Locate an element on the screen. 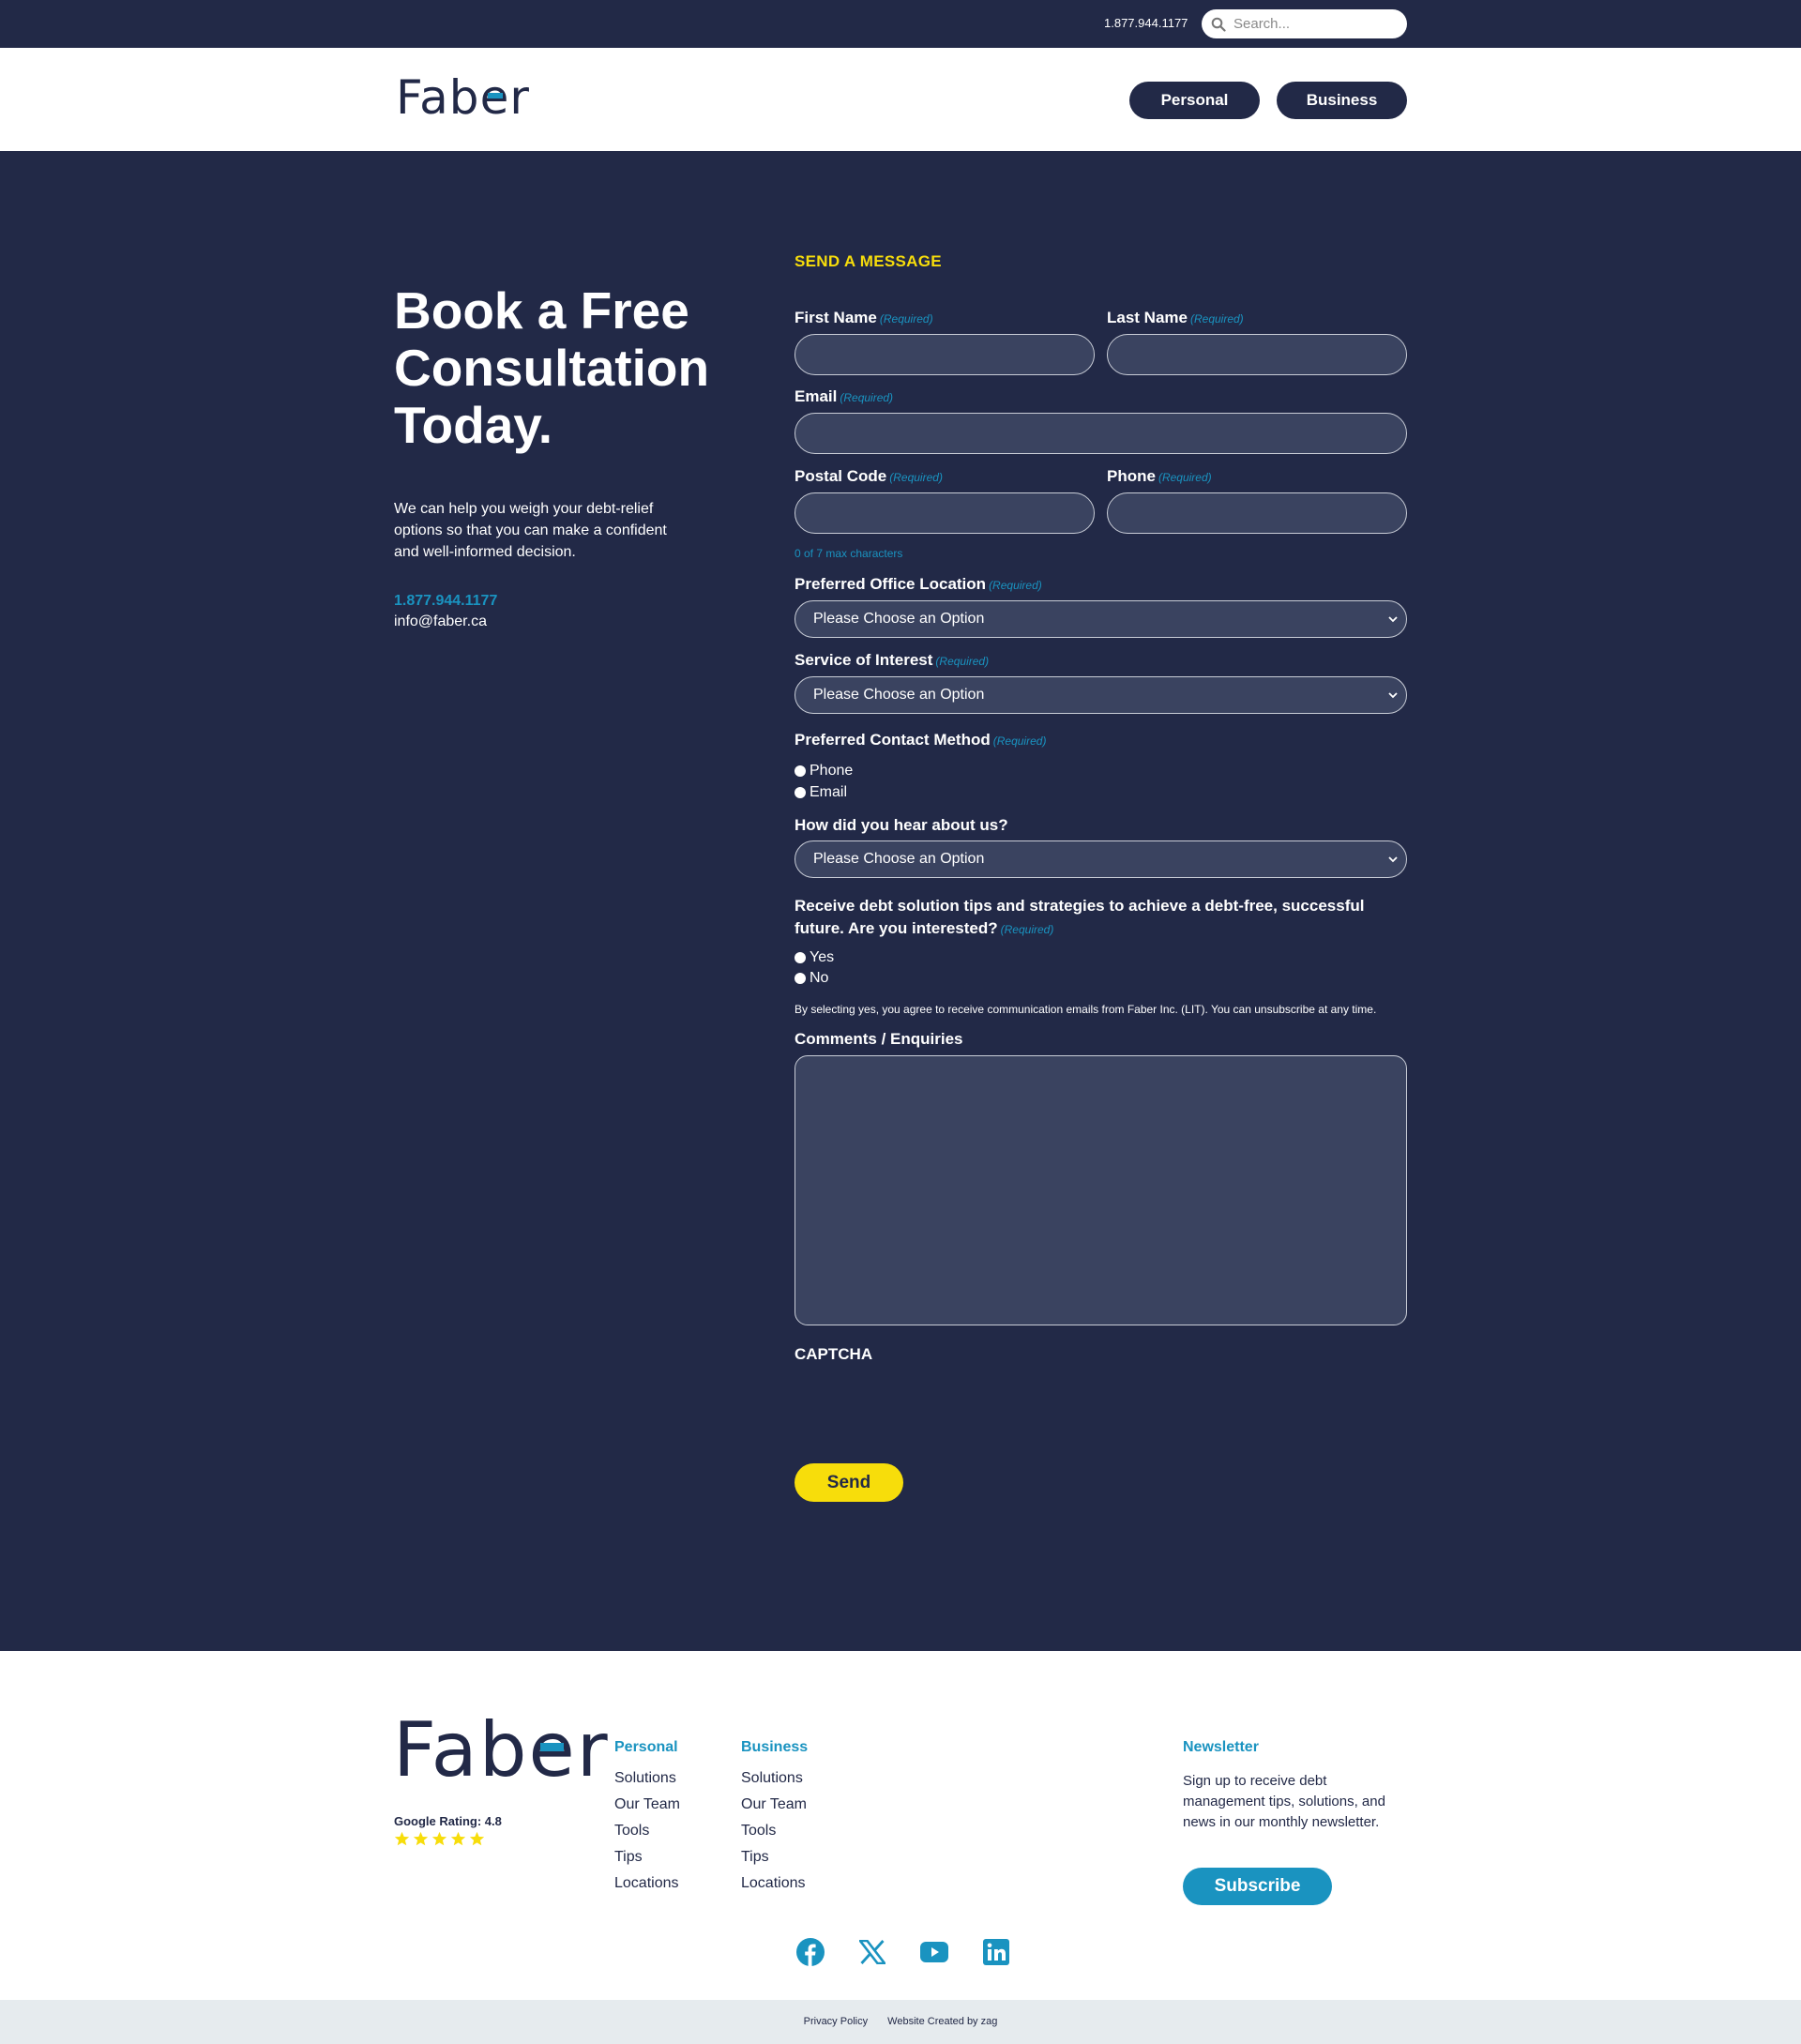 The image size is (1801, 2044). email-field is located at coordinates (1101, 433).